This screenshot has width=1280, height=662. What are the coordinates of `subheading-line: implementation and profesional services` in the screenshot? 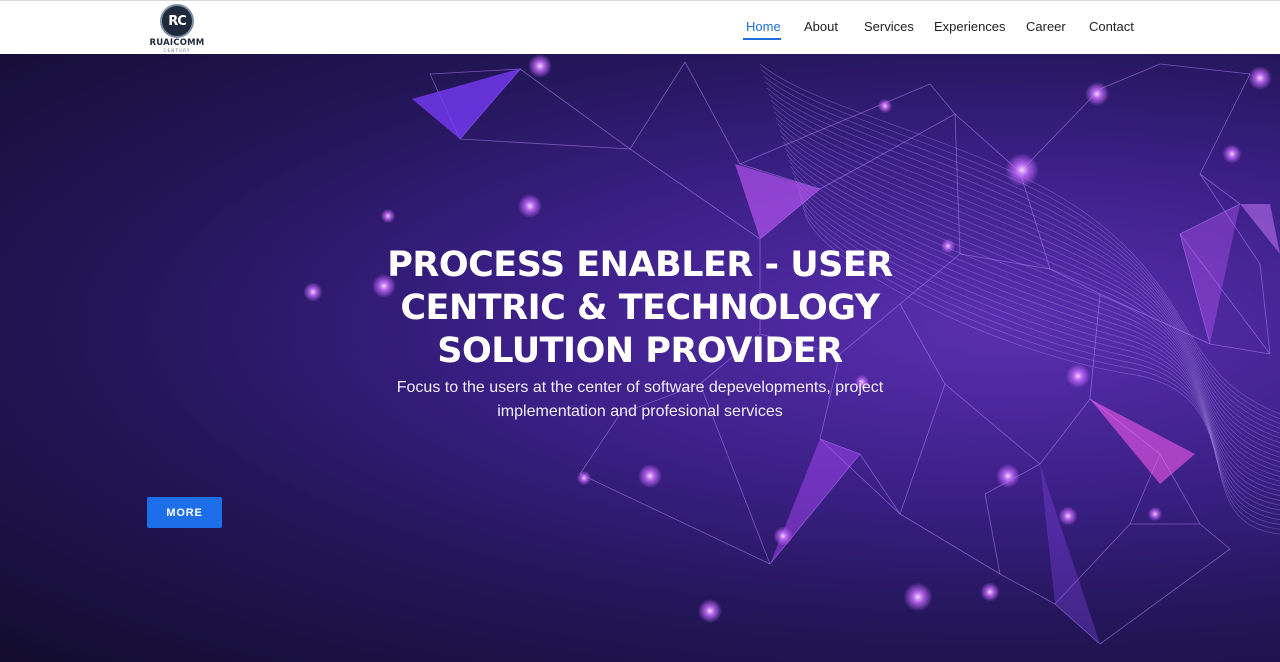 It's located at (640, 411).